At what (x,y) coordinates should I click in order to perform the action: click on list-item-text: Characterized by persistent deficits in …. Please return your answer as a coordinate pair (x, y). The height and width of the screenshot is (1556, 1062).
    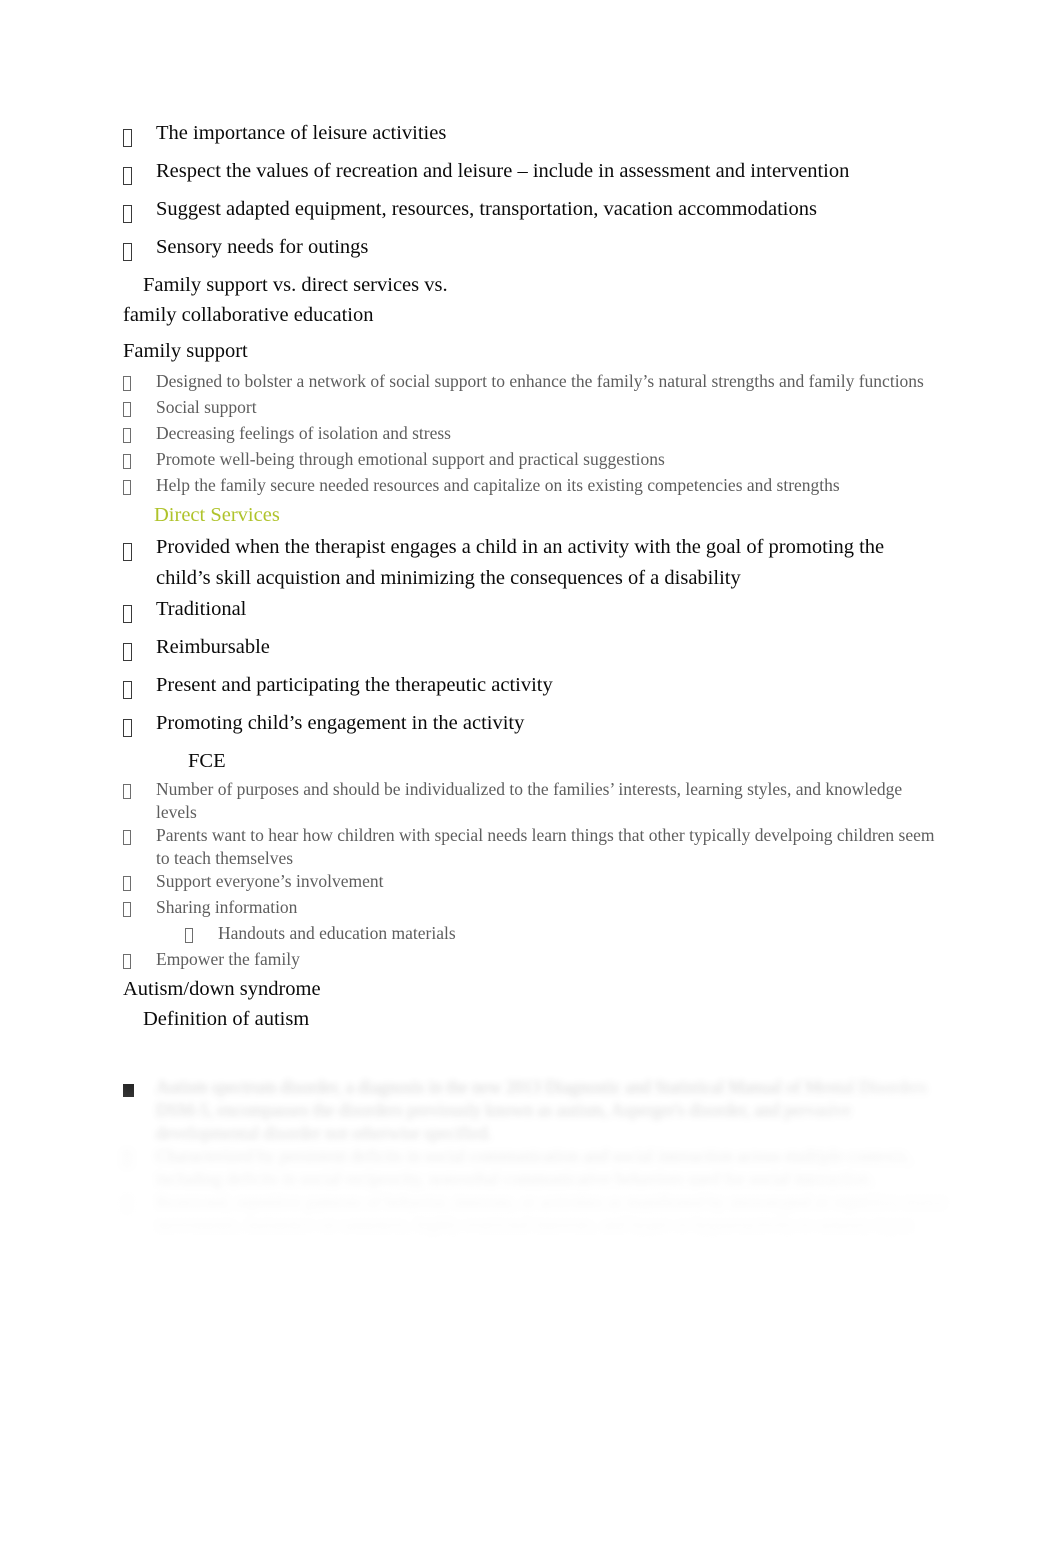
    Looking at the image, I should click on (533, 1167).